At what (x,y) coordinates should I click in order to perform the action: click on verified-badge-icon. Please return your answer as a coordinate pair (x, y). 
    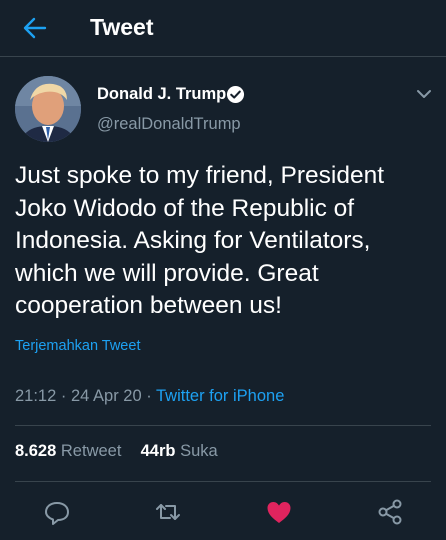
    Looking at the image, I should click on (235, 94).